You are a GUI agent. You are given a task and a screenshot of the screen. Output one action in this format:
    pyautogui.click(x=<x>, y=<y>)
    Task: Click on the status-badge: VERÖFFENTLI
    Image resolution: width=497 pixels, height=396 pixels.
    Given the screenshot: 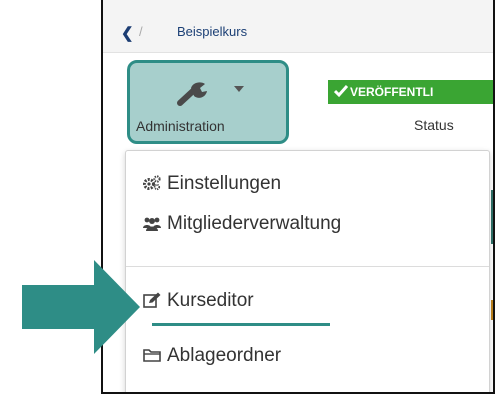 What is the action you would take?
    pyautogui.click(x=410, y=92)
    